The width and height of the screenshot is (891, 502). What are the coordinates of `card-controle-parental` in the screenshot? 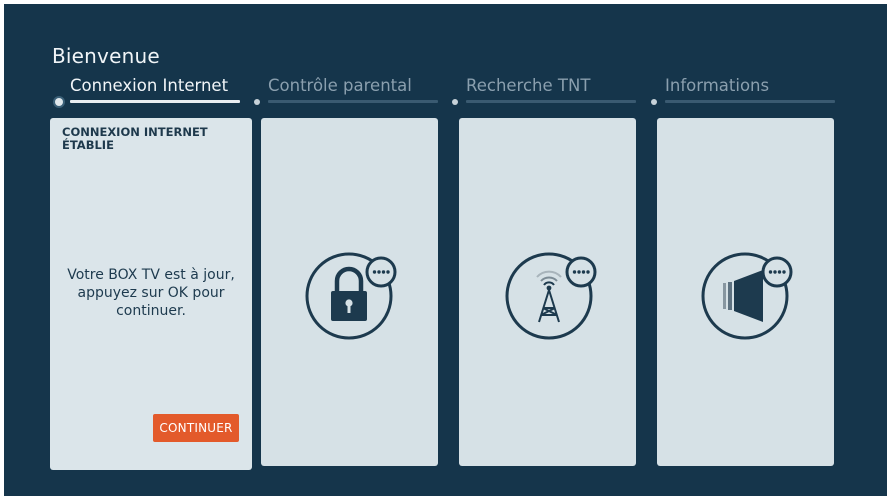 It's located at (349, 292).